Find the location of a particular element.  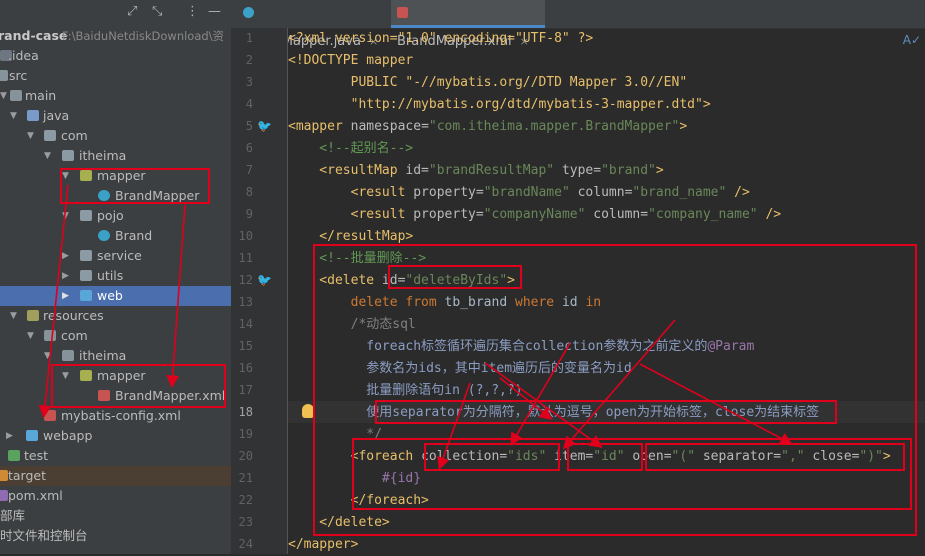

folder-icon is located at coordinates (4, 75).